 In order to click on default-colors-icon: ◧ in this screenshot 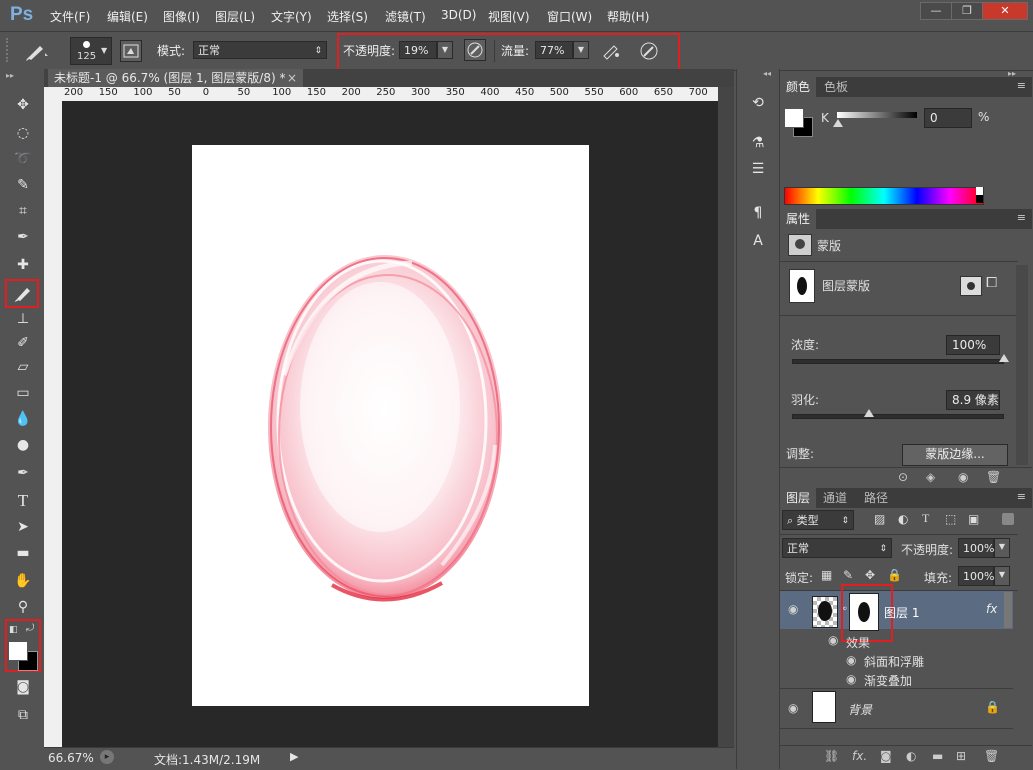, I will do `click(13, 630)`.